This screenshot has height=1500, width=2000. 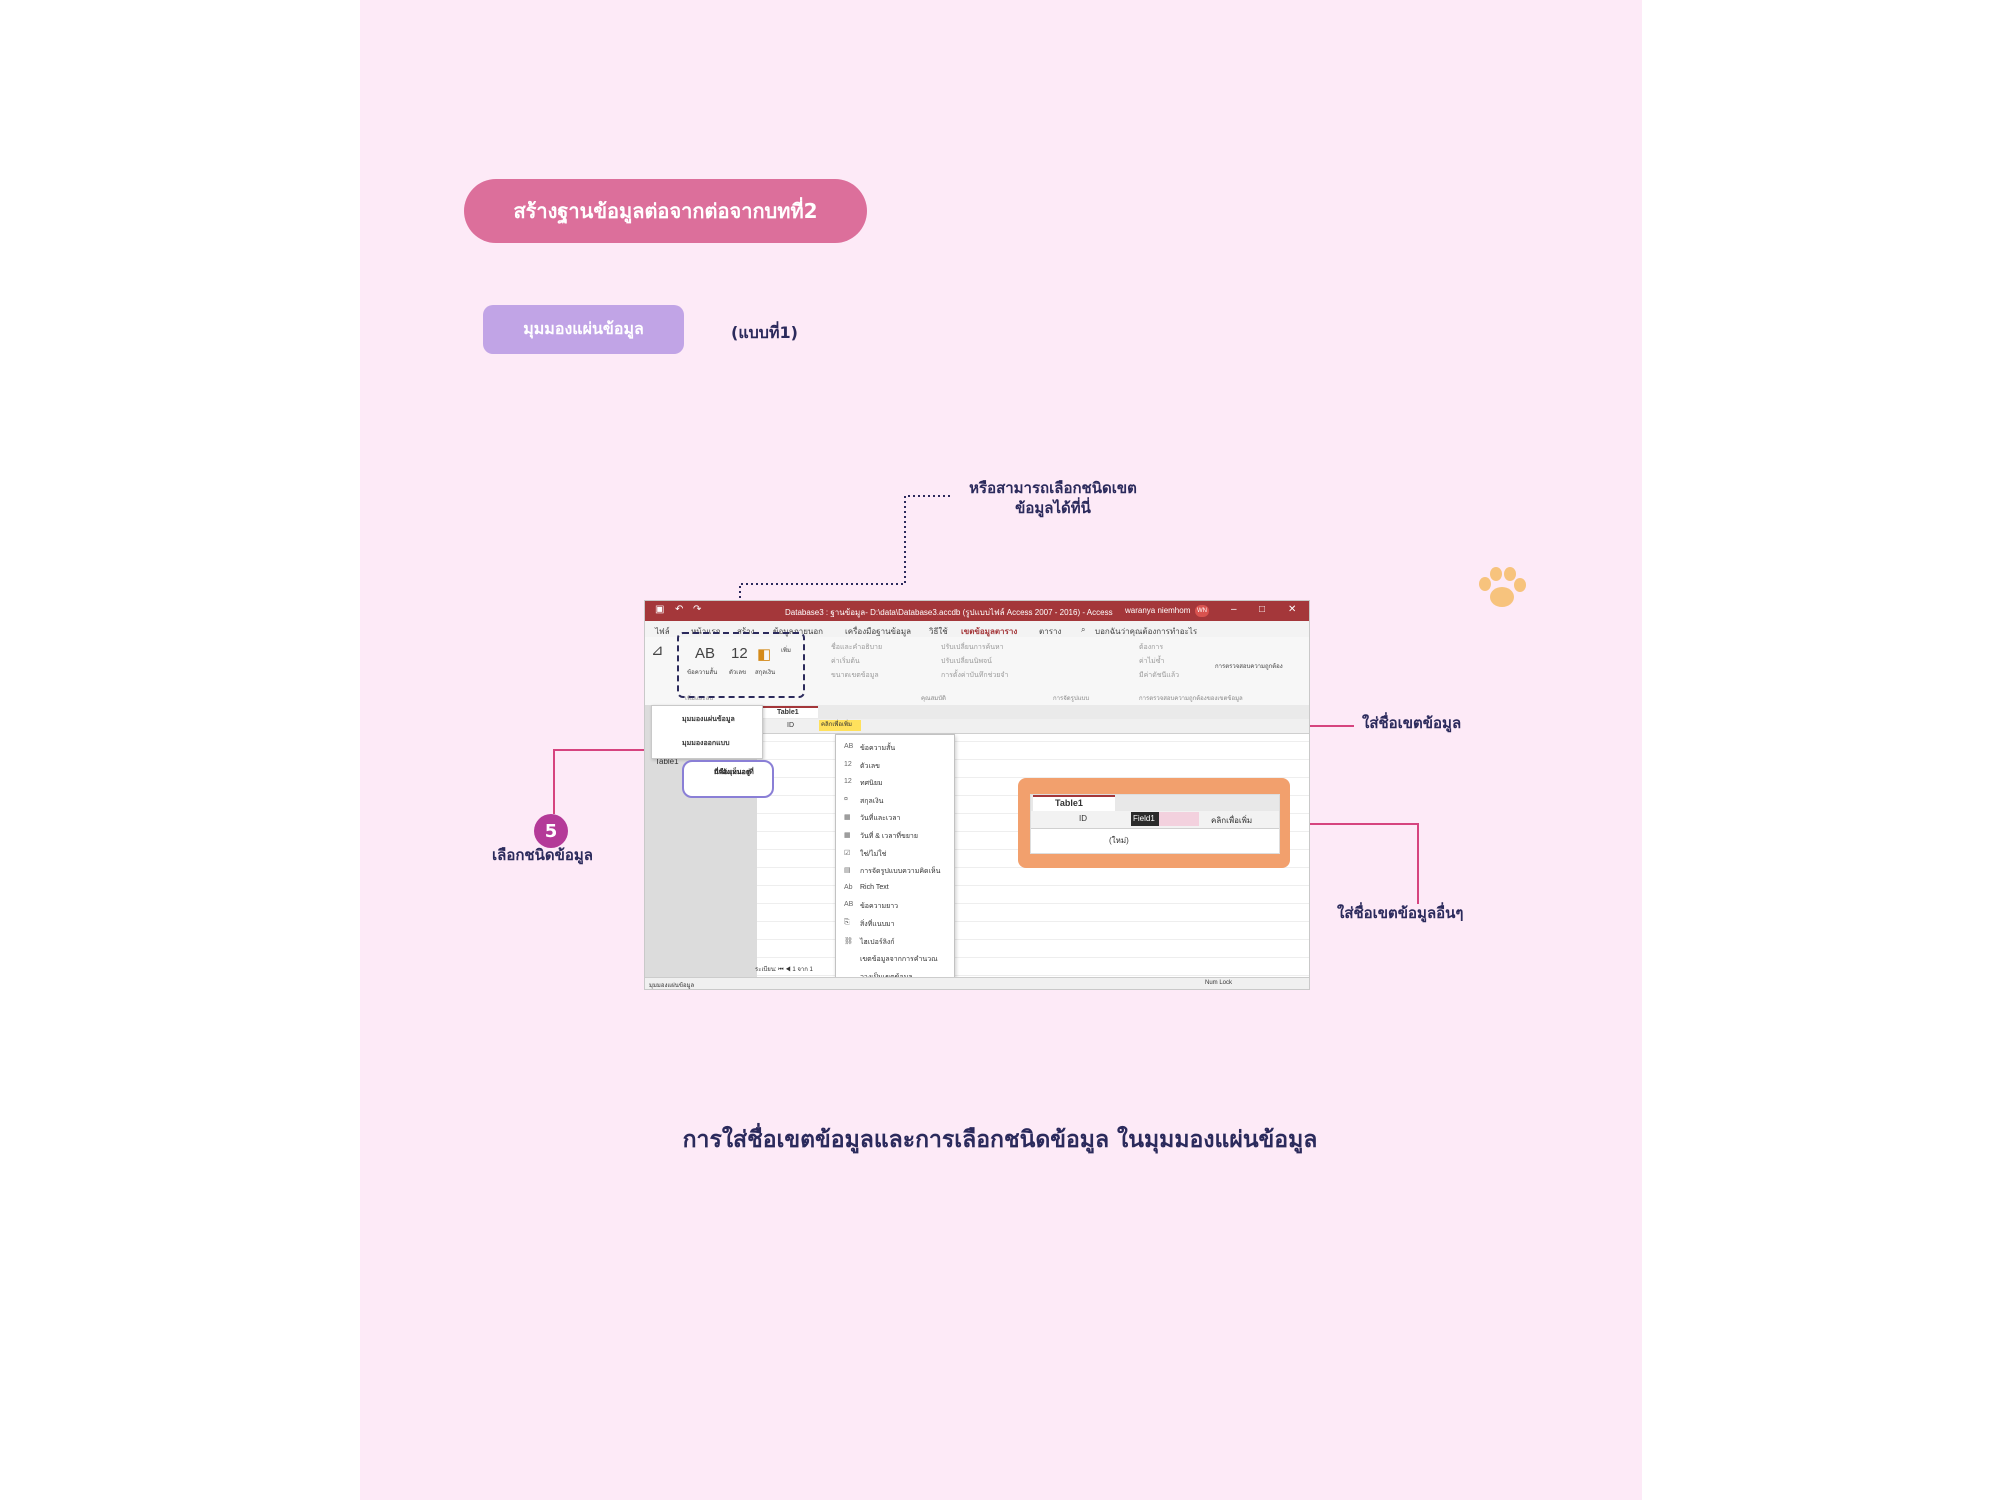 I want to click on status-numlock: Num Lock, so click(x=1219, y=983).